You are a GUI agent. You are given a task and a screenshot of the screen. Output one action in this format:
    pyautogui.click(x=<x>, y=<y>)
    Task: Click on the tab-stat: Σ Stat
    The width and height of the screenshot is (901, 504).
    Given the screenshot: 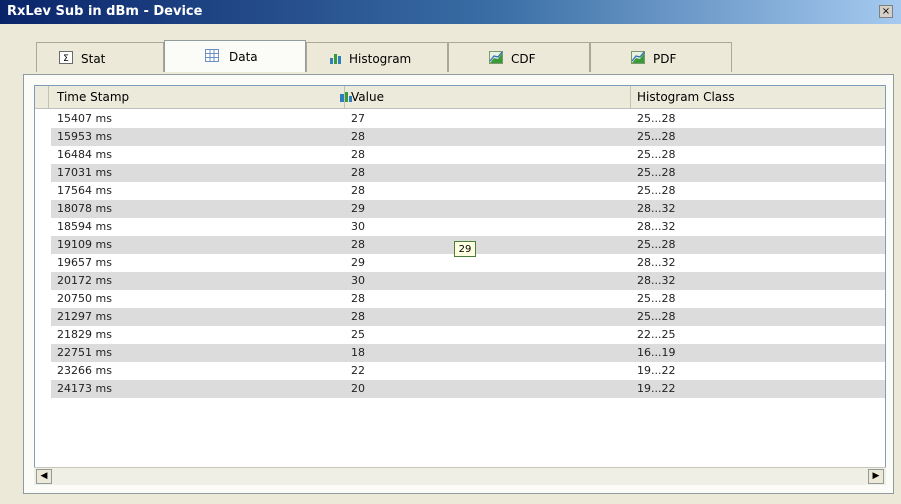 What is the action you would take?
    pyautogui.click(x=100, y=57)
    